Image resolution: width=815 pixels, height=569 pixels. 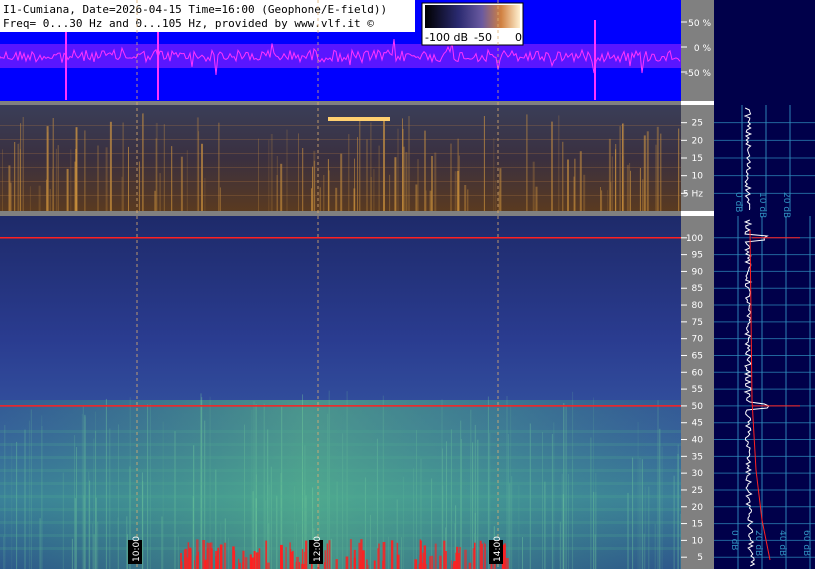 What do you see at coordinates (340, 470) in the screenshot?
I see `spectrogram-bottom-band` at bounding box center [340, 470].